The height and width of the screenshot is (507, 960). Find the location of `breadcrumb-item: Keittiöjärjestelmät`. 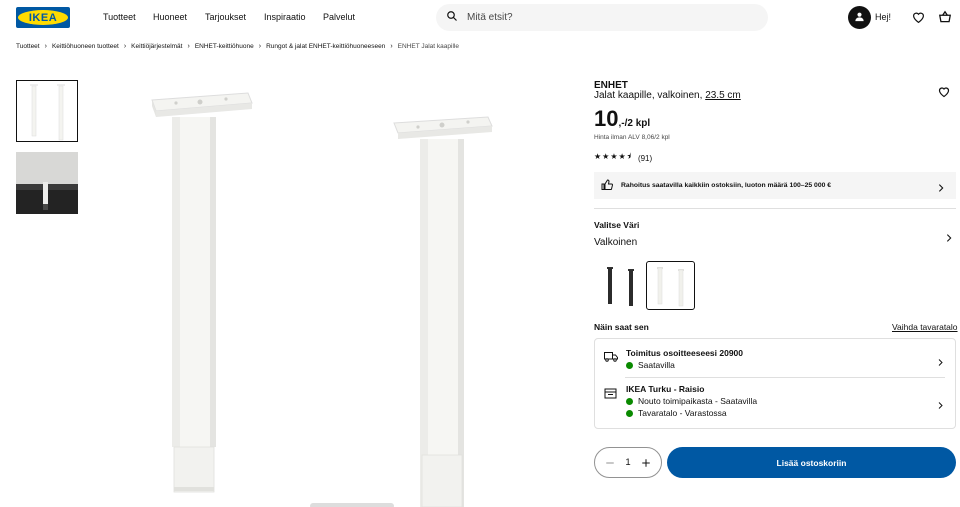

breadcrumb-item: Keittiöjärjestelmät is located at coordinates (156, 46).